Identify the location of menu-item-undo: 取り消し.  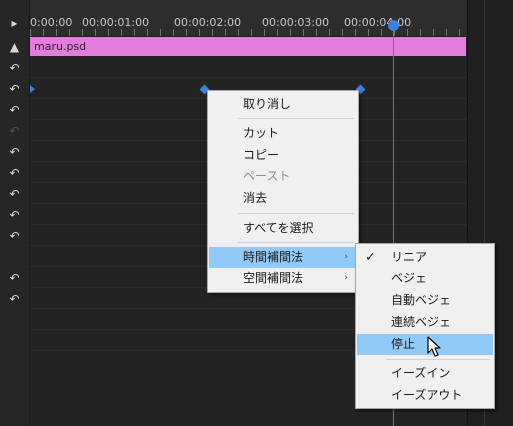
(283, 104).